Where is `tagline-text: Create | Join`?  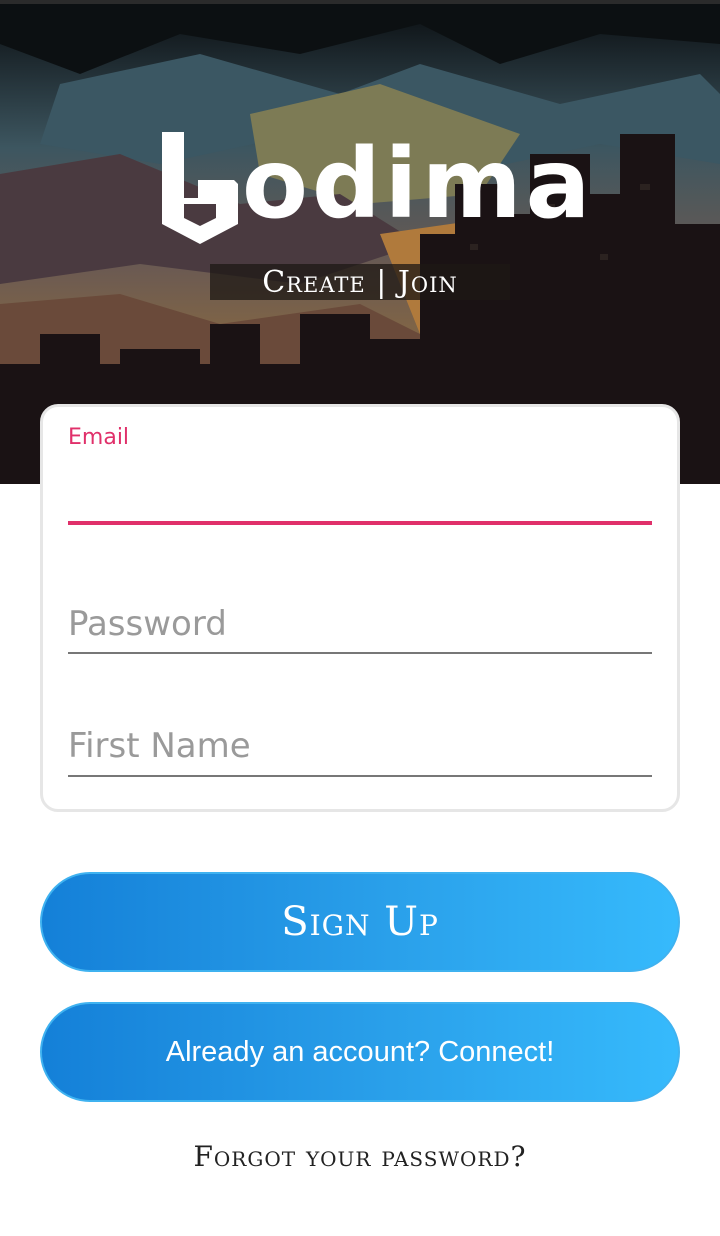 tagline-text: Create | Join is located at coordinates (360, 282).